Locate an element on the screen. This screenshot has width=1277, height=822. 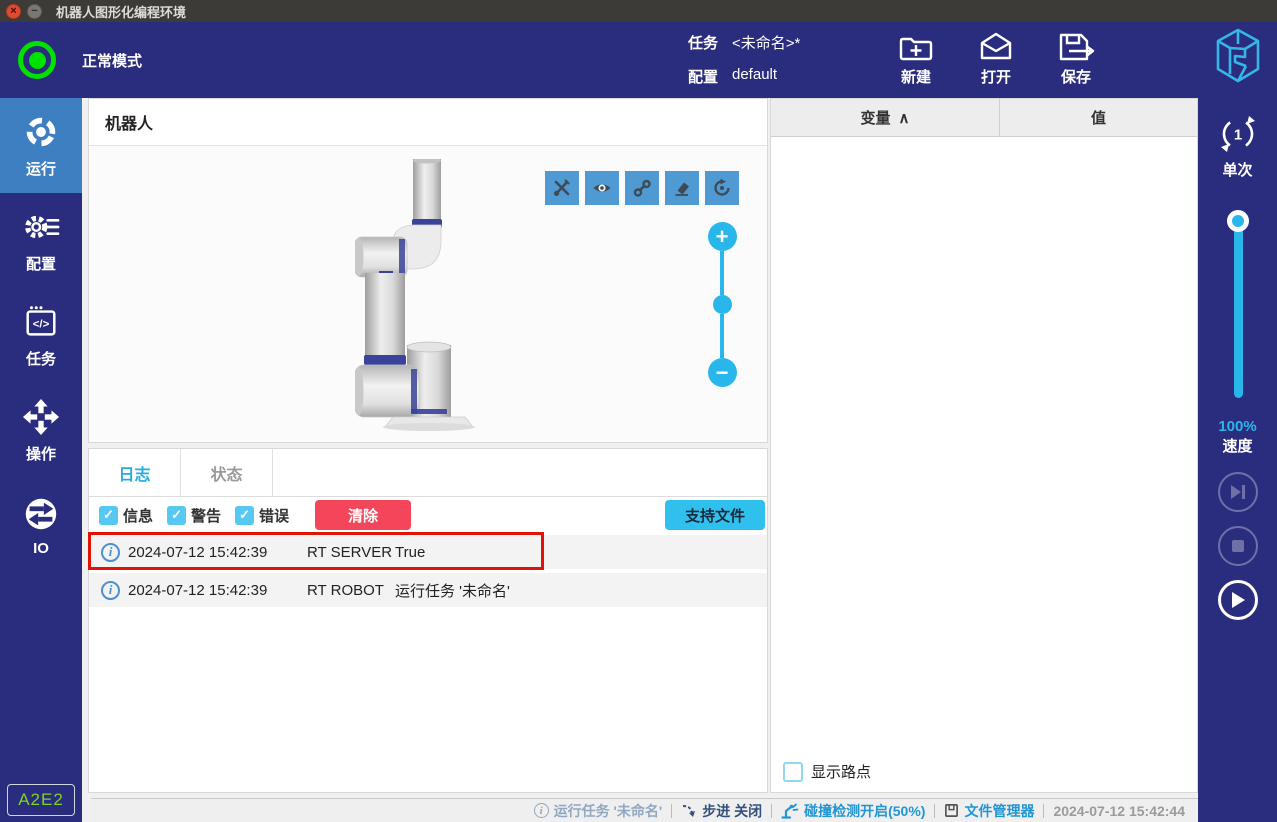
stop-icon is located at coordinates (1237, 546).